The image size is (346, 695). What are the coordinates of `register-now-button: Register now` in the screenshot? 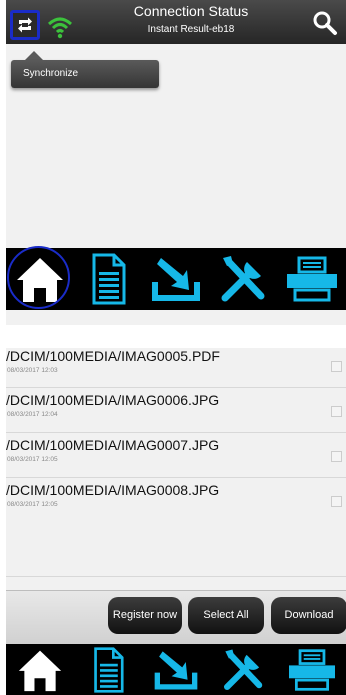 It's located at (145, 615).